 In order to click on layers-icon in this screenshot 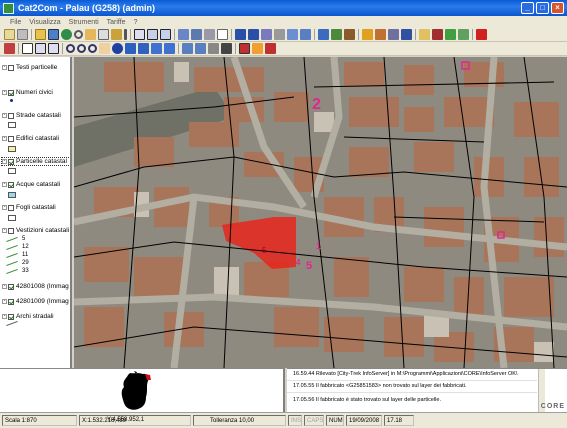, I will do `click(305, 34)`.